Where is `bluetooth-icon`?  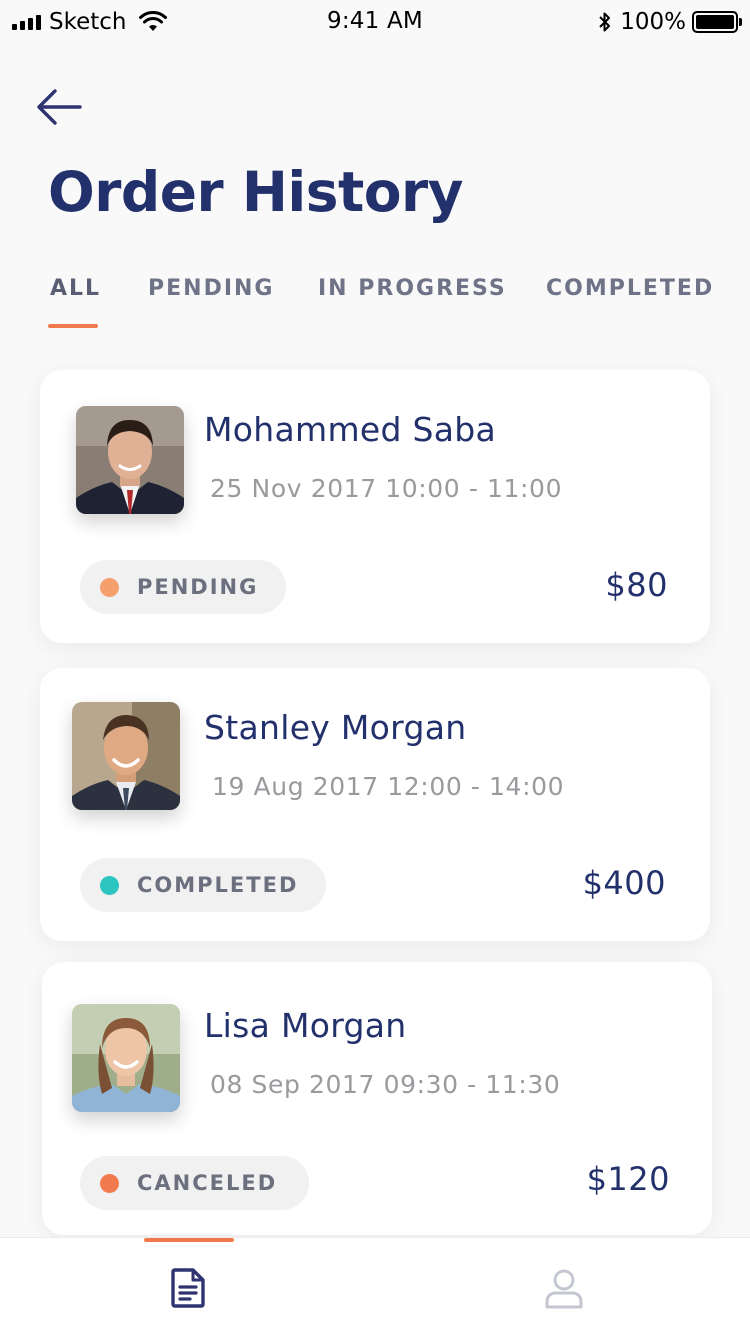 bluetooth-icon is located at coordinates (605, 22).